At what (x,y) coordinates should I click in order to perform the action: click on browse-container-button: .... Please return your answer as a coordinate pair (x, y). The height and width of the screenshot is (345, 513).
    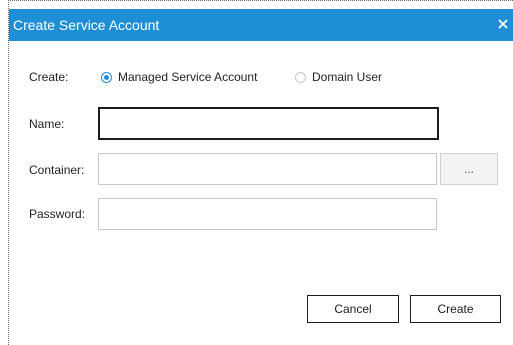
    Looking at the image, I should click on (469, 169).